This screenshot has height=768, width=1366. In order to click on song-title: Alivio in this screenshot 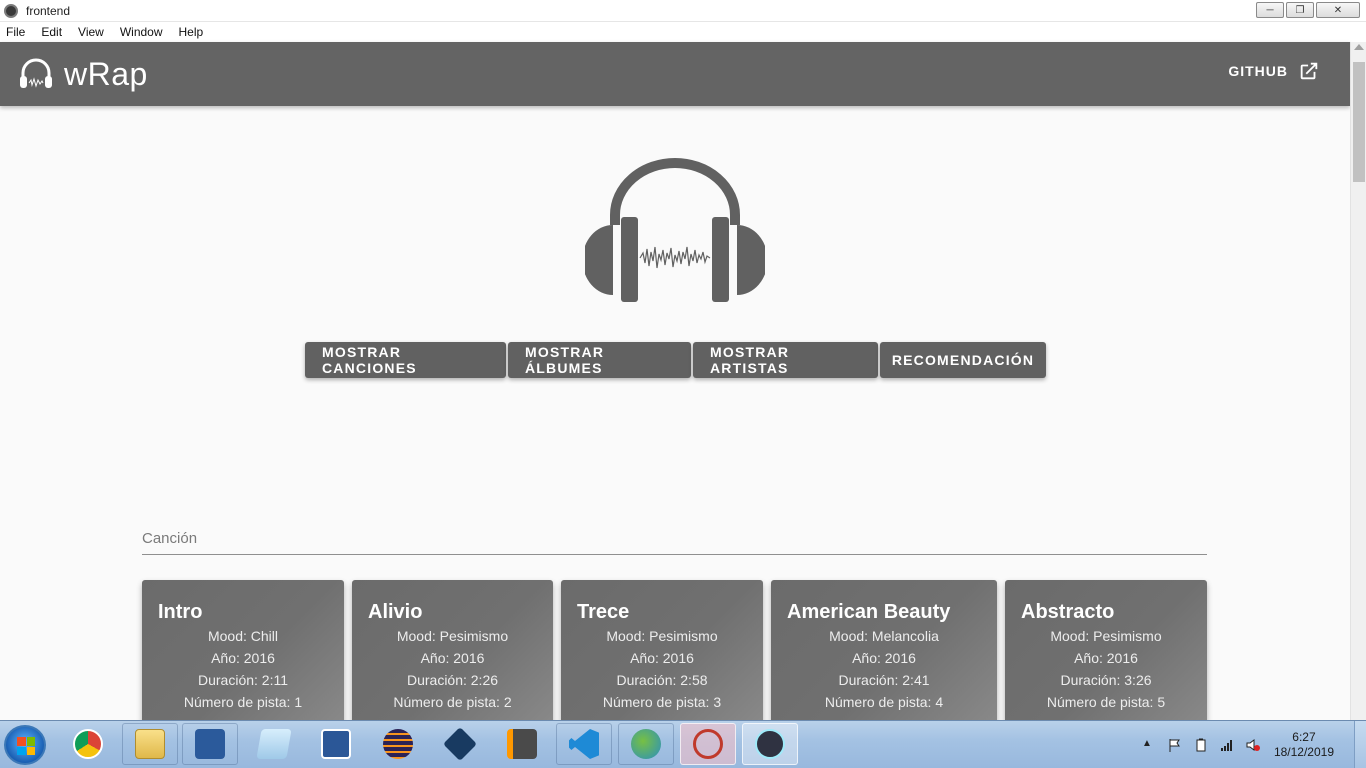, I will do `click(395, 612)`.